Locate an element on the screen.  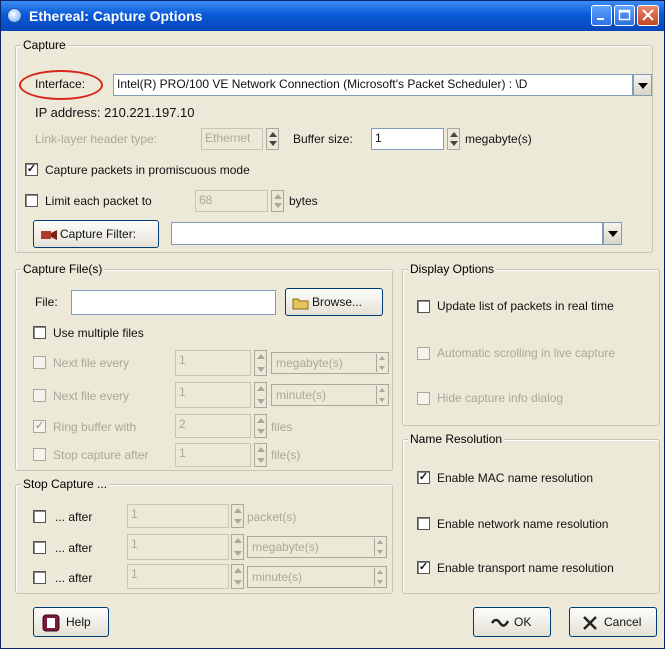
file-label: File: is located at coordinates (46, 302).